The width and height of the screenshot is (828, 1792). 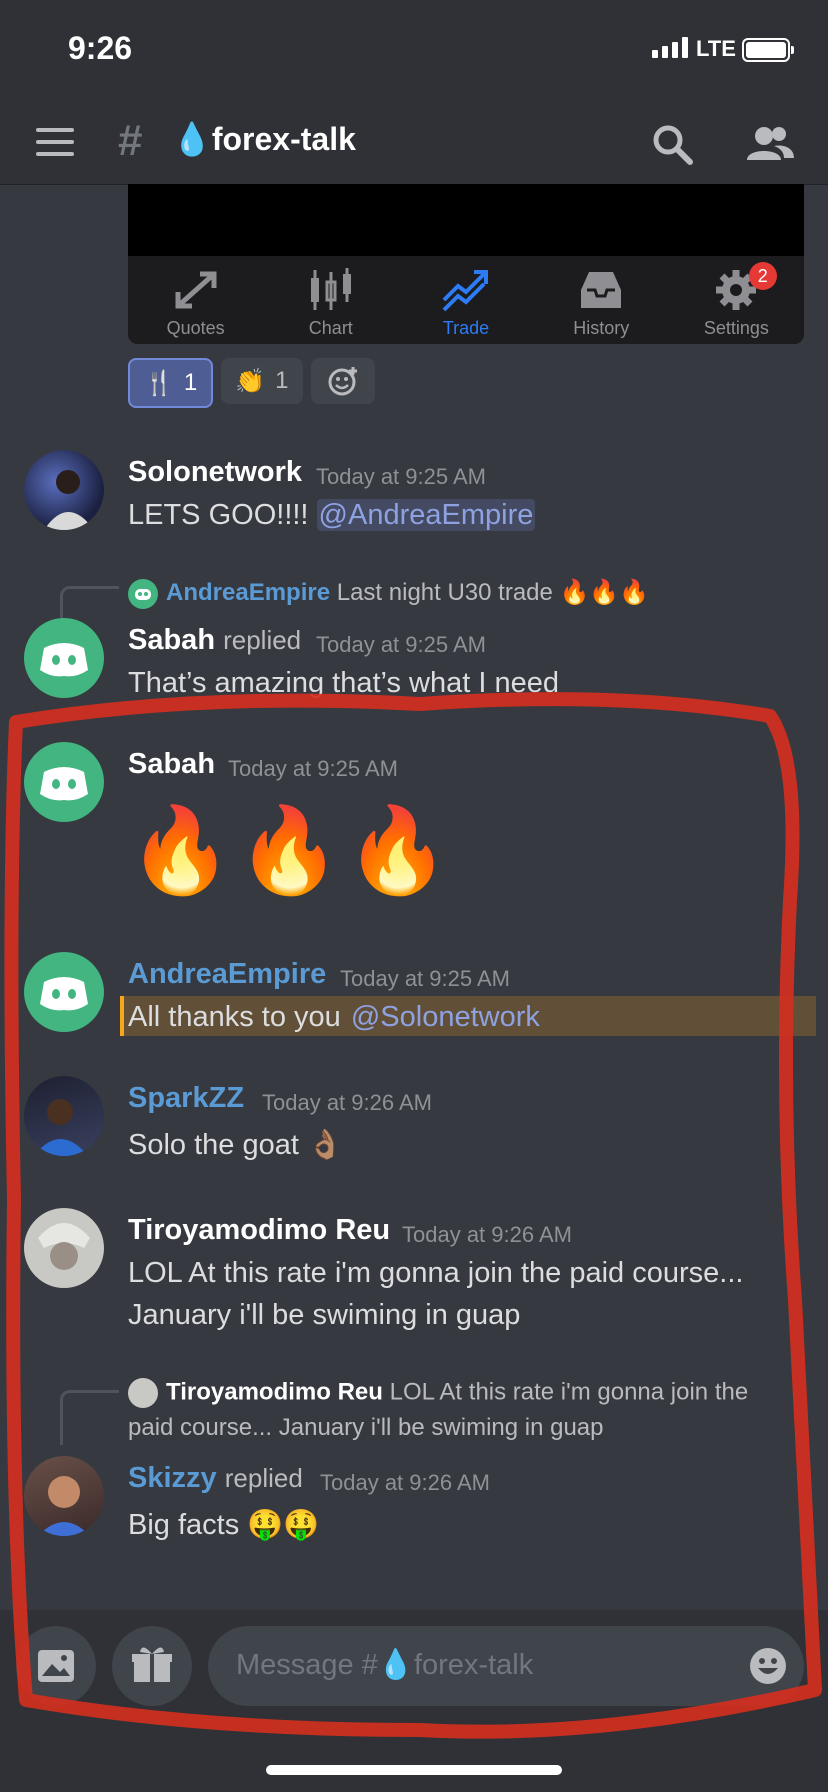 I want to click on message-text: LETS GOO!!!! @AndreaEmpire, so click(x=332, y=515).